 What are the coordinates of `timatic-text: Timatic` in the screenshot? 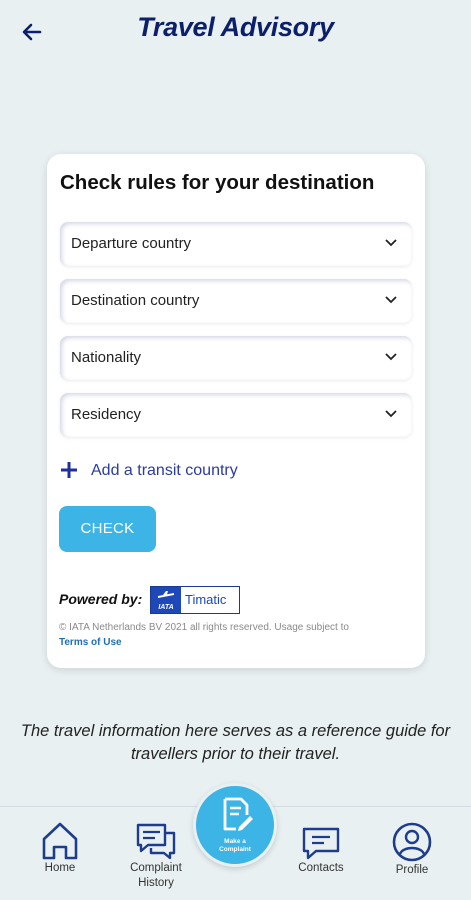 It's located at (206, 599).